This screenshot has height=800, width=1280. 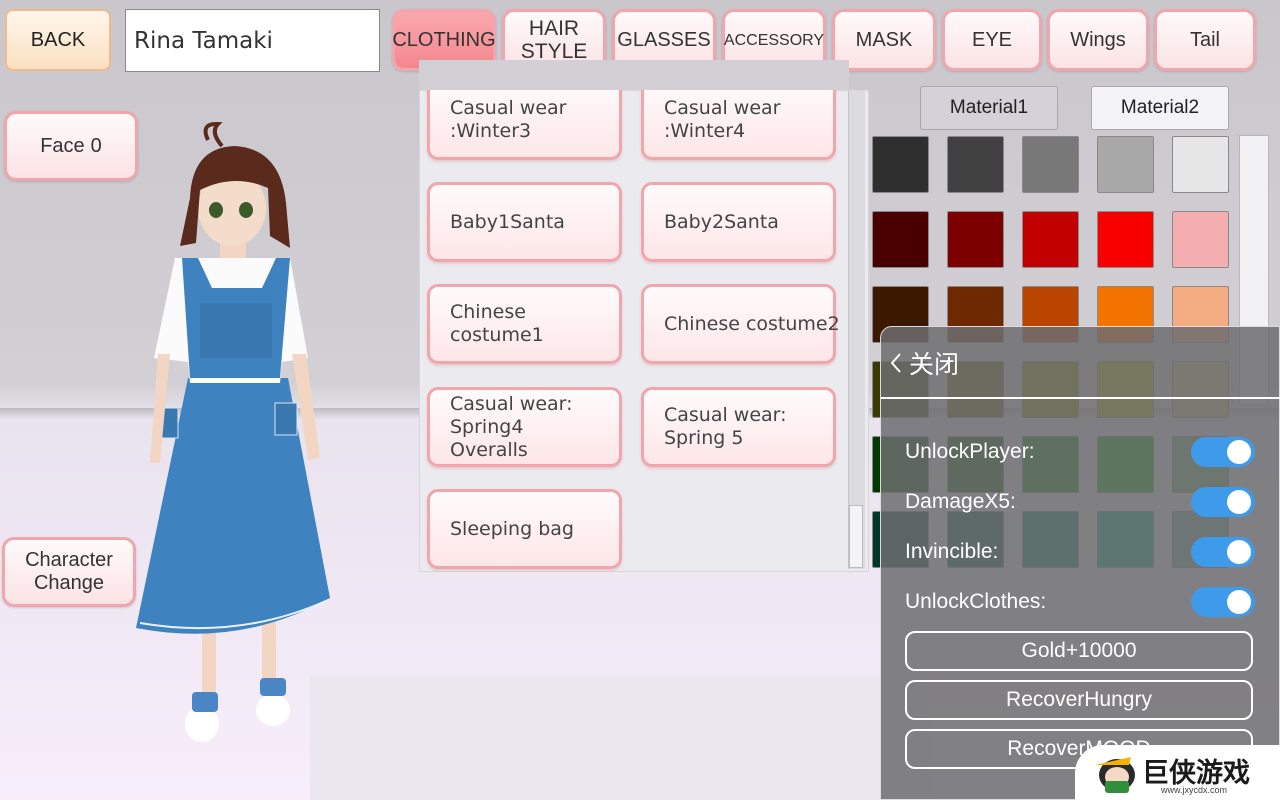 What do you see at coordinates (1223, 602) in the screenshot?
I see `unlock-clothes-toggle` at bounding box center [1223, 602].